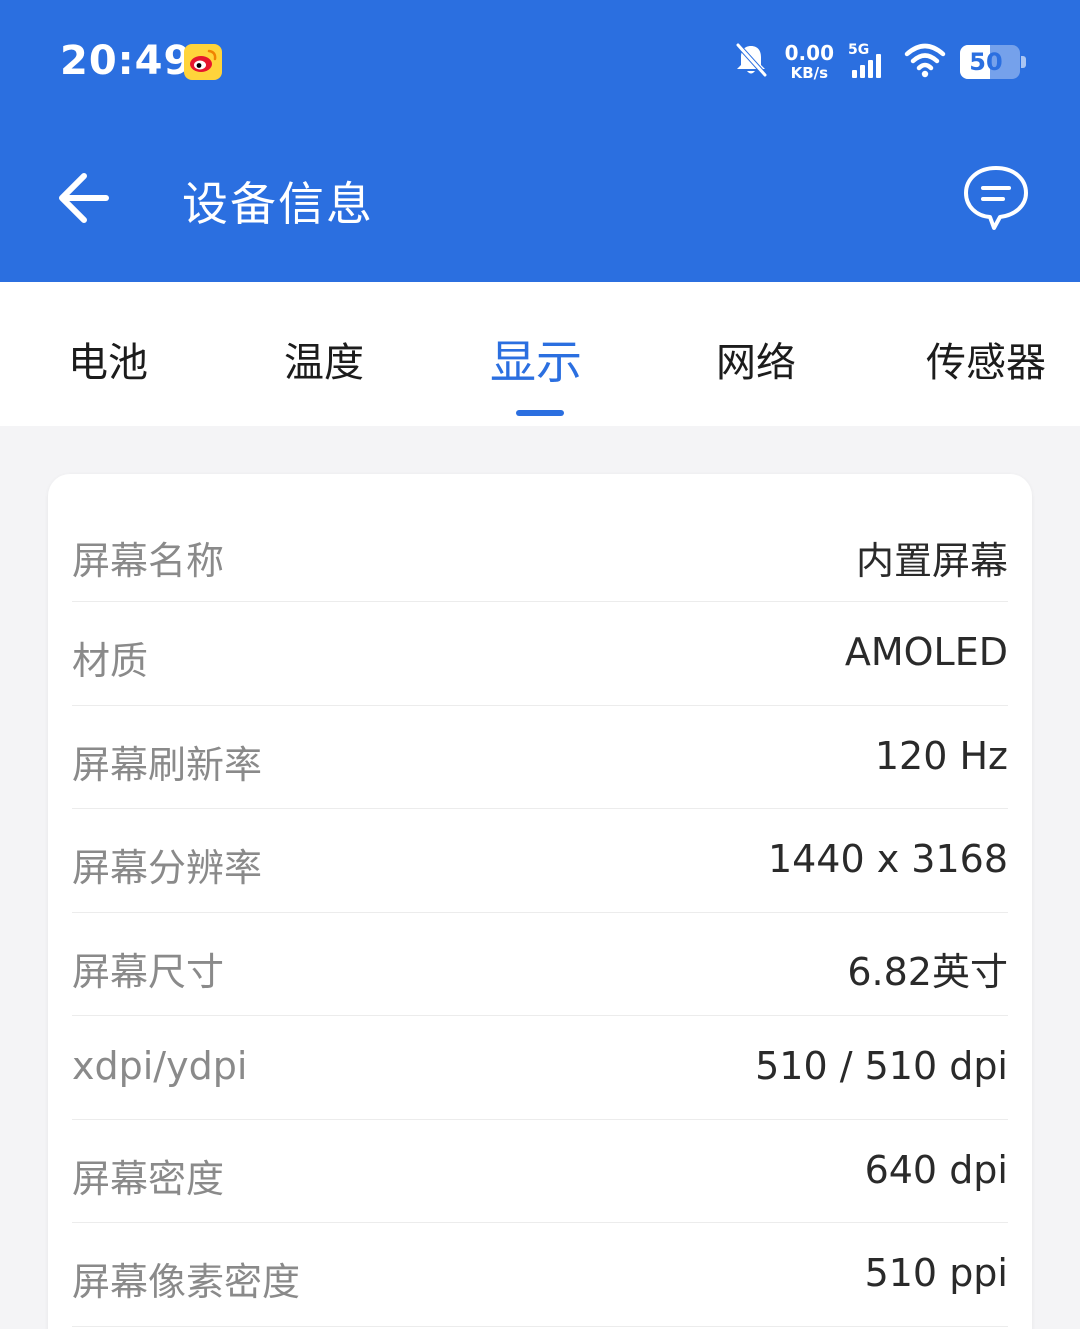 The image size is (1080, 1329). What do you see at coordinates (148, 1178) in the screenshot?
I see `info-label: 屏幕密度` at bounding box center [148, 1178].